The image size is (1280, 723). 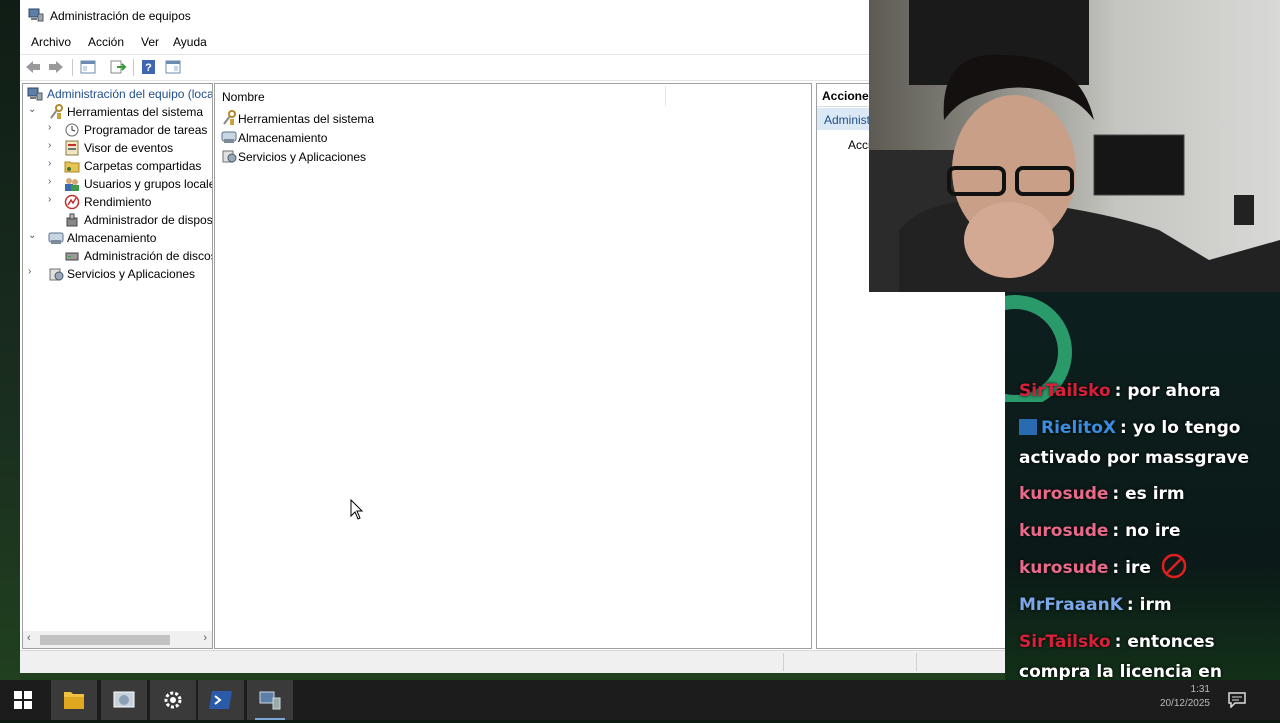 What do you see at coordinates (148, 184) in the screenshot?
I see `tree-item-label: Usuarios y grupos locales` at bounding box center [148, 184].